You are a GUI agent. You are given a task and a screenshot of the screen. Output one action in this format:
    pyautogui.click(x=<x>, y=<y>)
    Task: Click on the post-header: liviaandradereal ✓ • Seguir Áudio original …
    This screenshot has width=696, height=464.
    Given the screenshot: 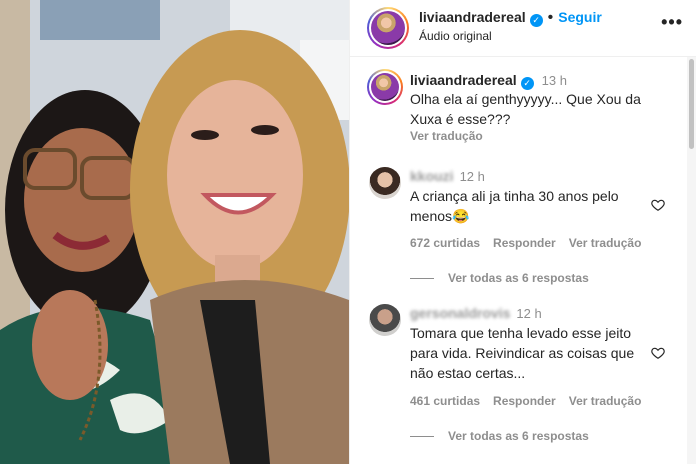 What is the action you would take?
    pyautogui.click(x=523, y=28)
    